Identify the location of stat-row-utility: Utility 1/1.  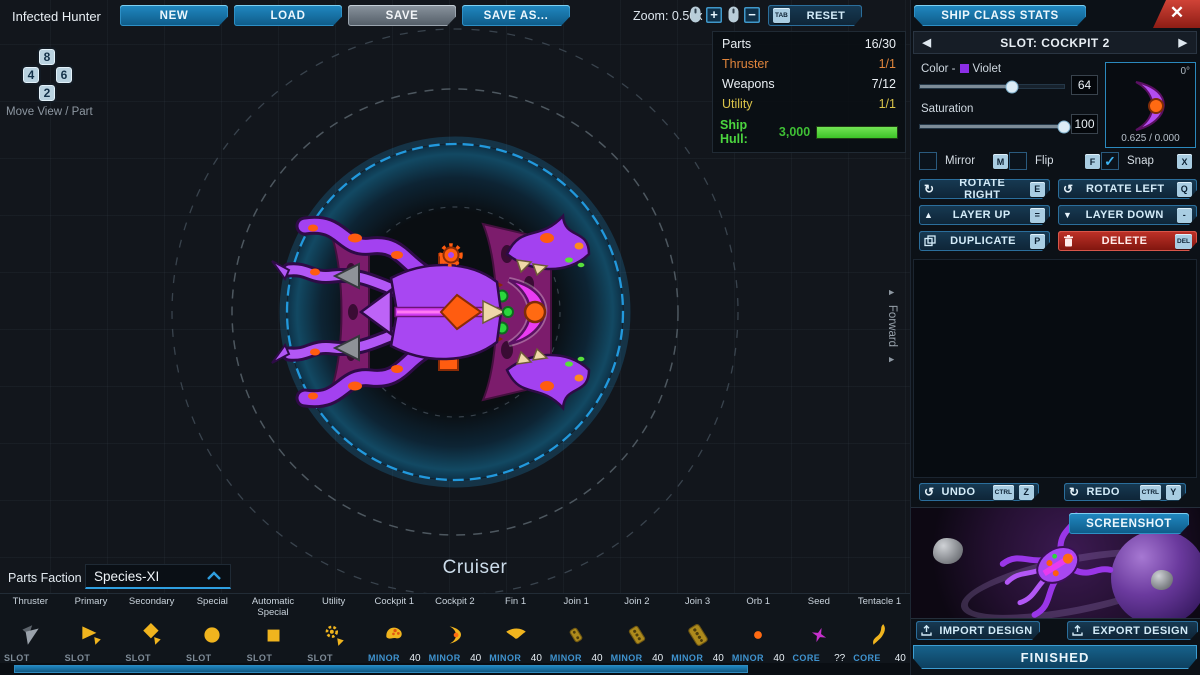
(809, 104).